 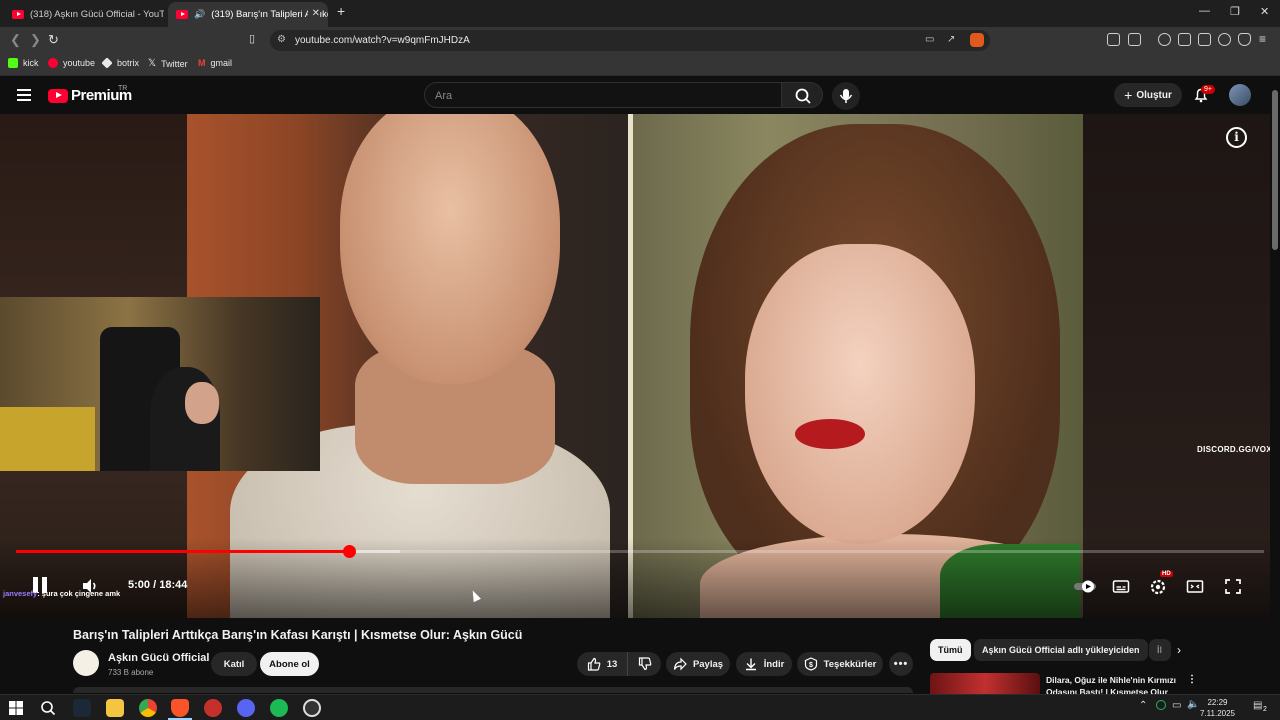 What do you see at coordinates (86, 663) in the screenshot?
I see `channel-avatar` at bounding box center [86, 663].